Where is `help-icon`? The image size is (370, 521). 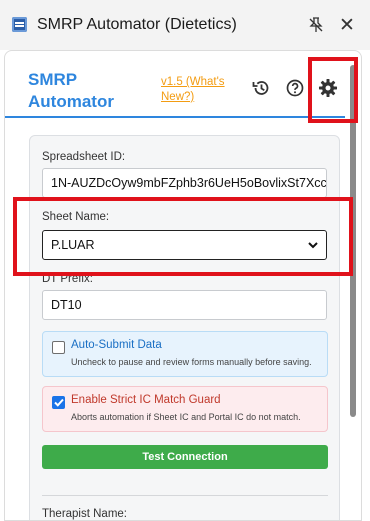
help-icon is located at coordinates (295, 88).